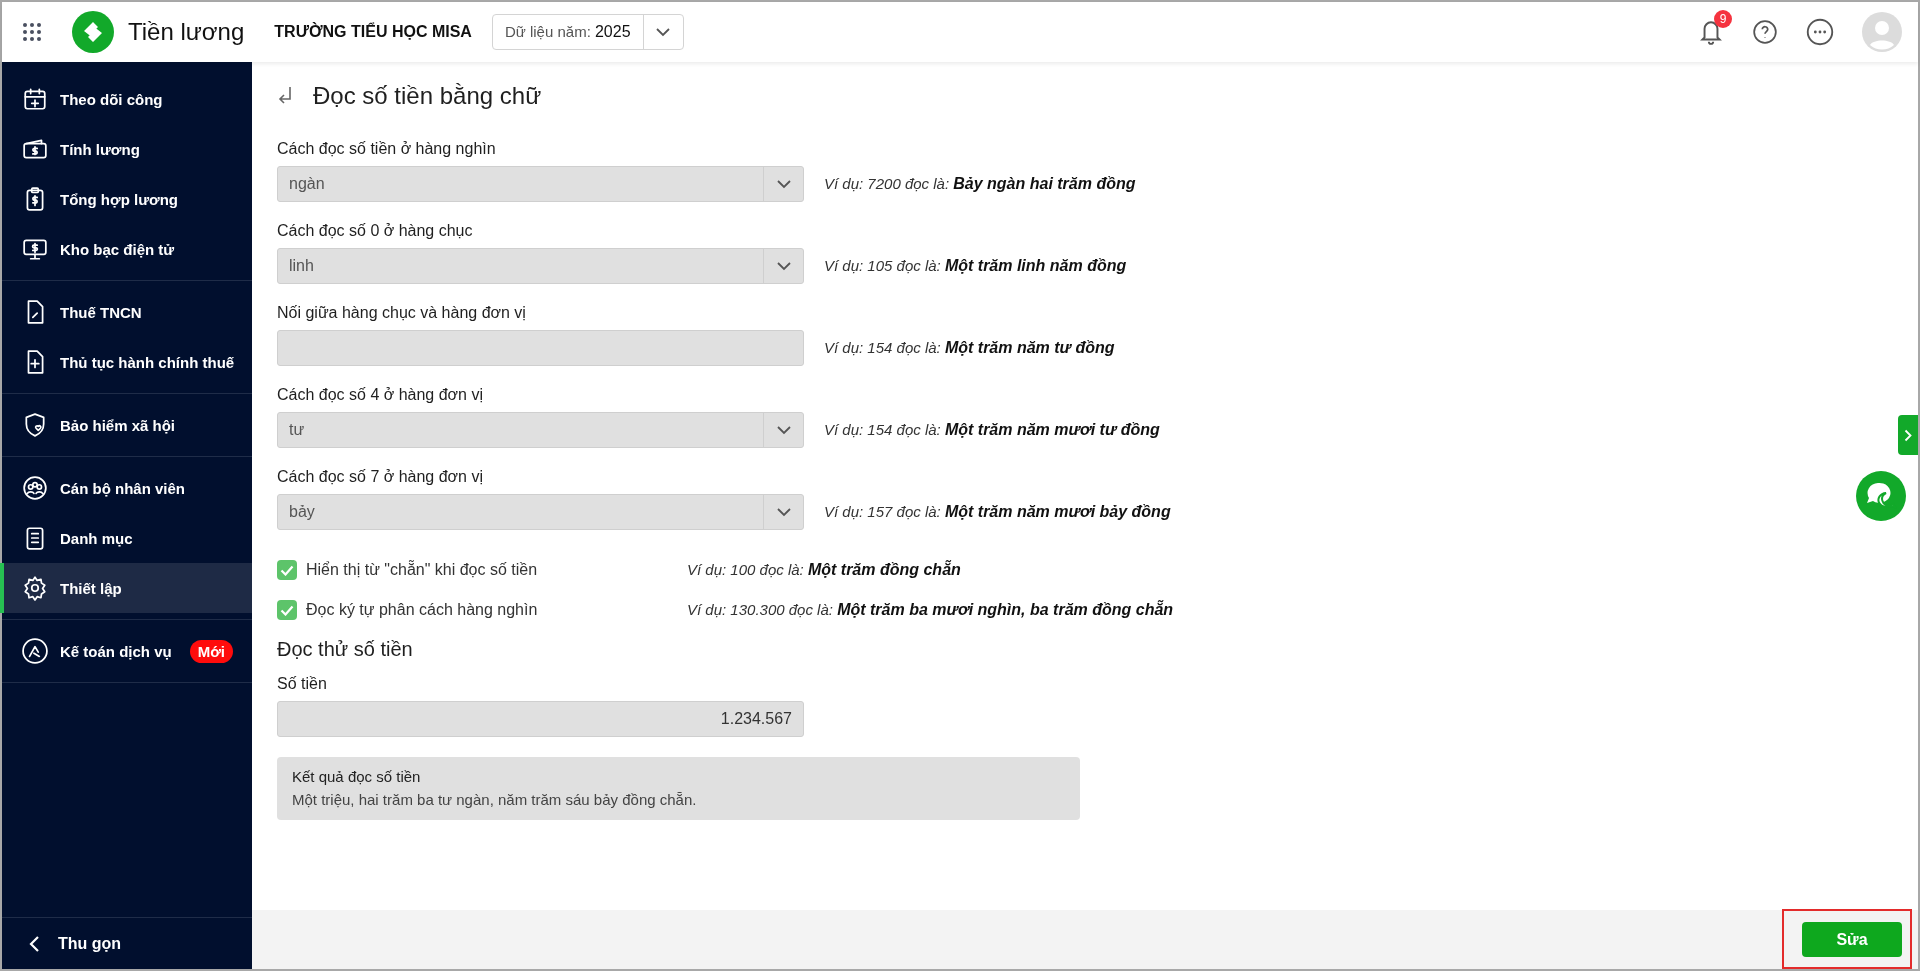 Image resolution: width=1920 pixels, height=971 pixels. What do you see at coordinates (427, 96) in the screenshot?
I see `page-title: Đọc số tiền bằng chữ` at bounding box center [427, 96].